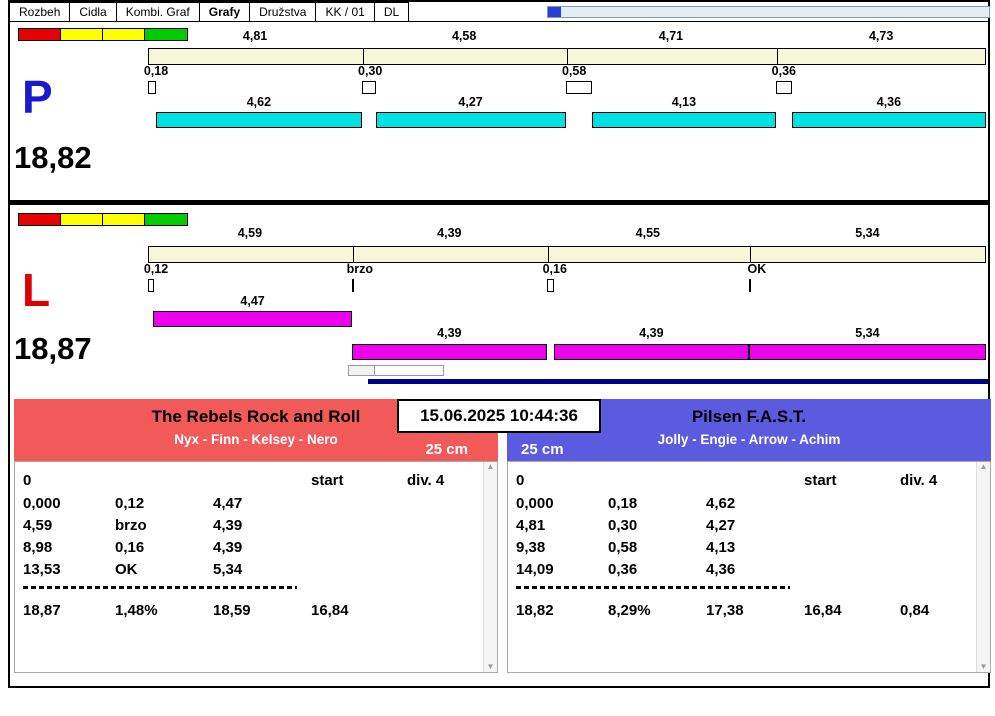 This screenshot has height=716, width=995. I want to click on table-cell: 0,12, so click(130, 503).